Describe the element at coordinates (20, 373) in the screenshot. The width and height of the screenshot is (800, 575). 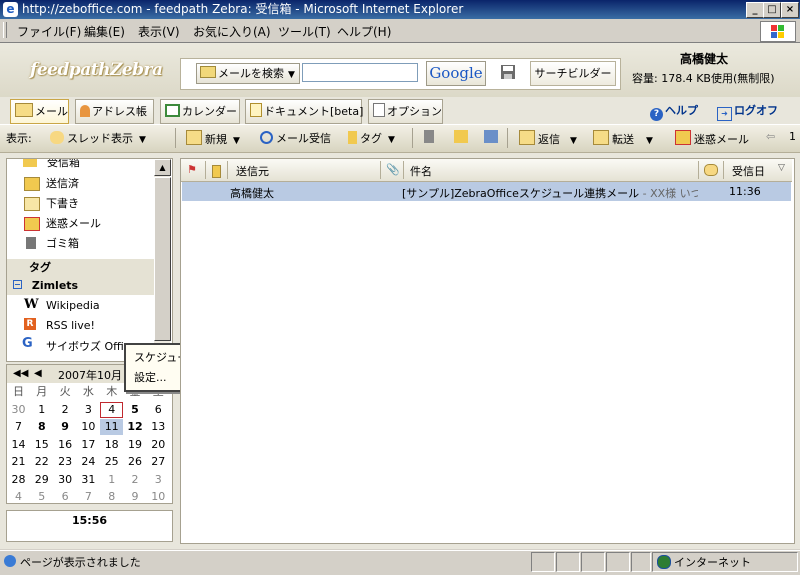
I see `prev-year-icon: ◀◀` at that location.